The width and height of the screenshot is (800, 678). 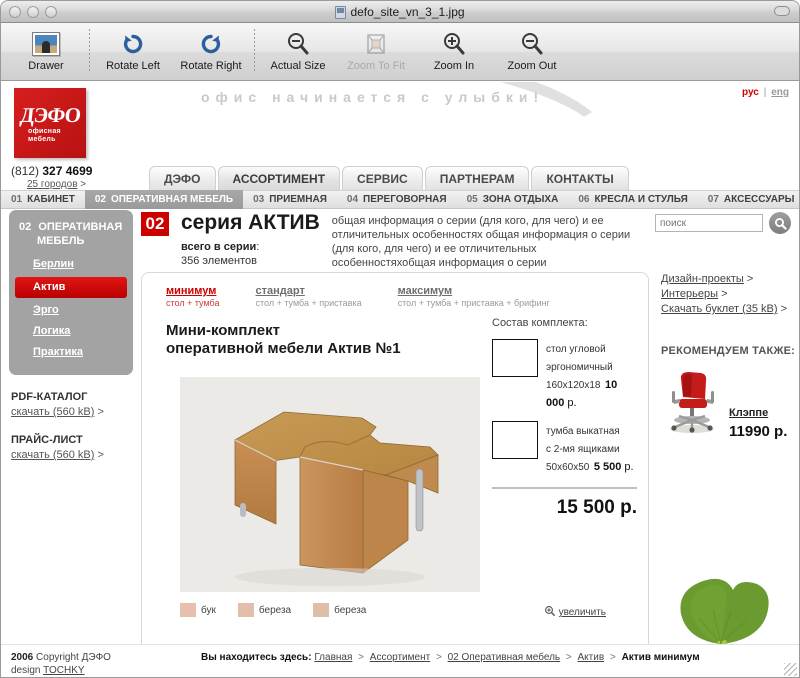 I want to click on toolbar-button-rotate-right: Rotate Right, so click(x=211, y=49).